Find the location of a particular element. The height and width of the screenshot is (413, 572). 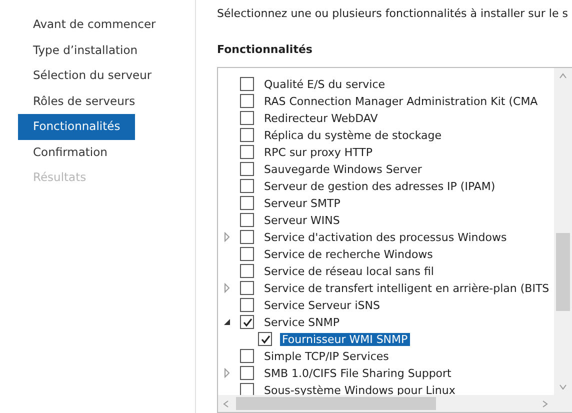

feature-label: Sauvegarde Windows Server is located at coordinates (343, 169).